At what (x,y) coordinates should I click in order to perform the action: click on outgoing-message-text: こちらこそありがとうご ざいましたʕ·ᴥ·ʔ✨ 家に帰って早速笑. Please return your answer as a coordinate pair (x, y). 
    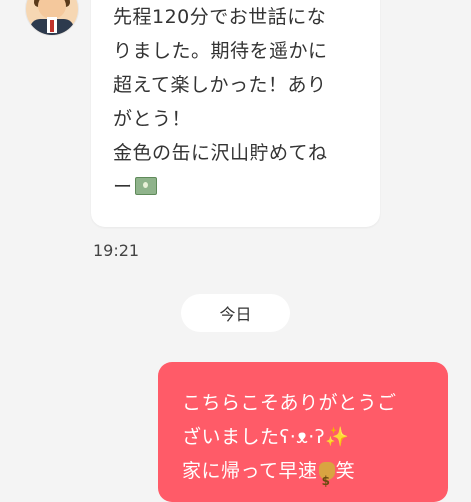
    Looking at the image, I should click on (307, 442).